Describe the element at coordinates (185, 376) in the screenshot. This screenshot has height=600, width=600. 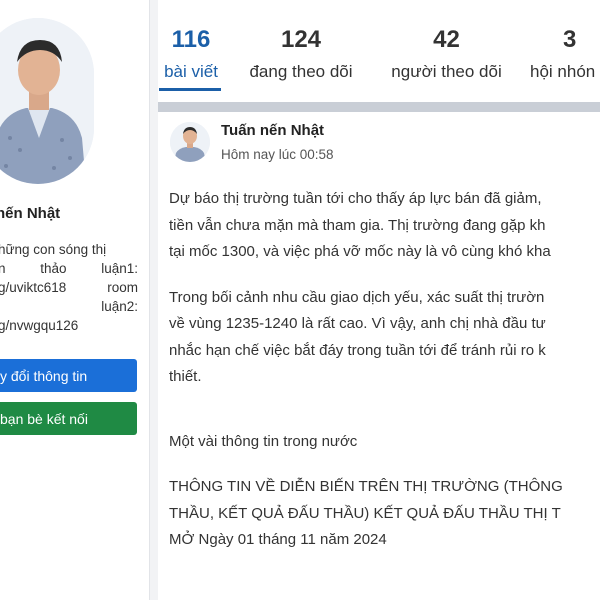
I see `post-line: thiết.` at that location.